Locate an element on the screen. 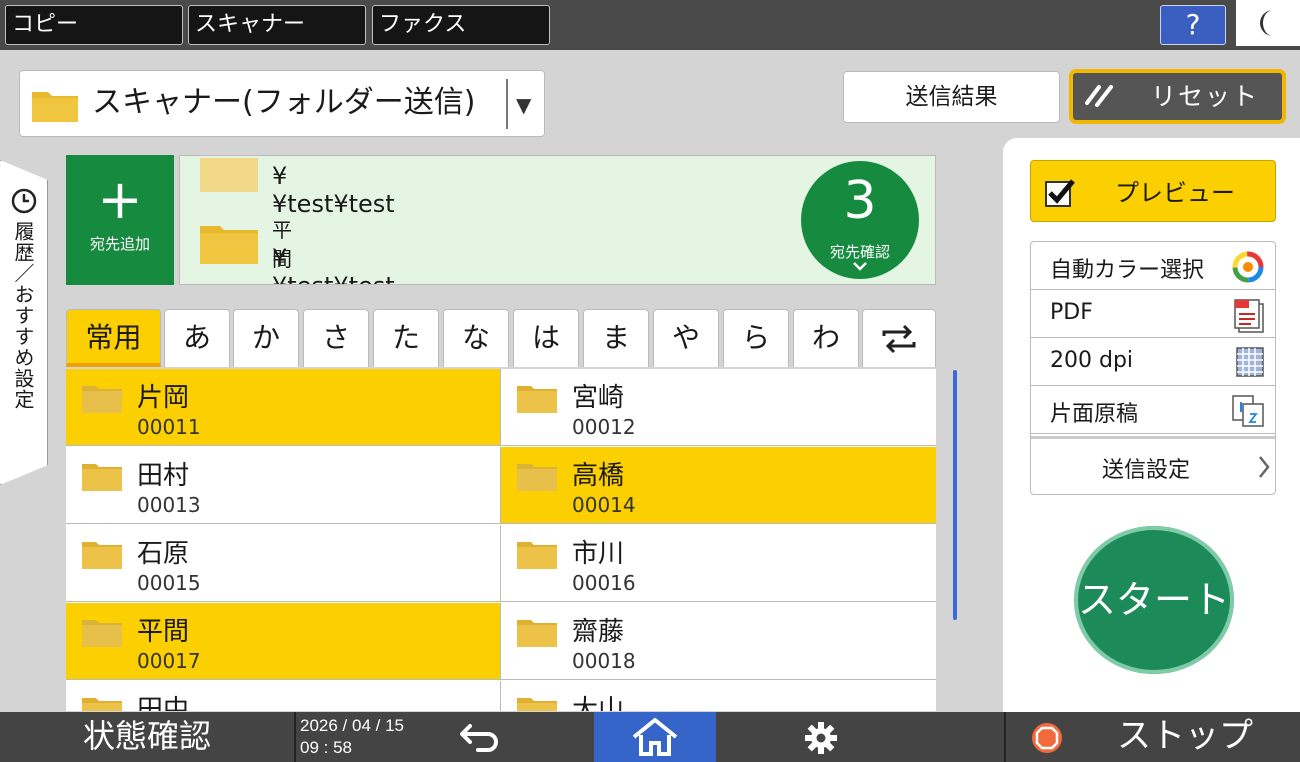 This screenshot has height=762, width=1300. time-text: 09 : 58 is located at coordinates (326, 747).